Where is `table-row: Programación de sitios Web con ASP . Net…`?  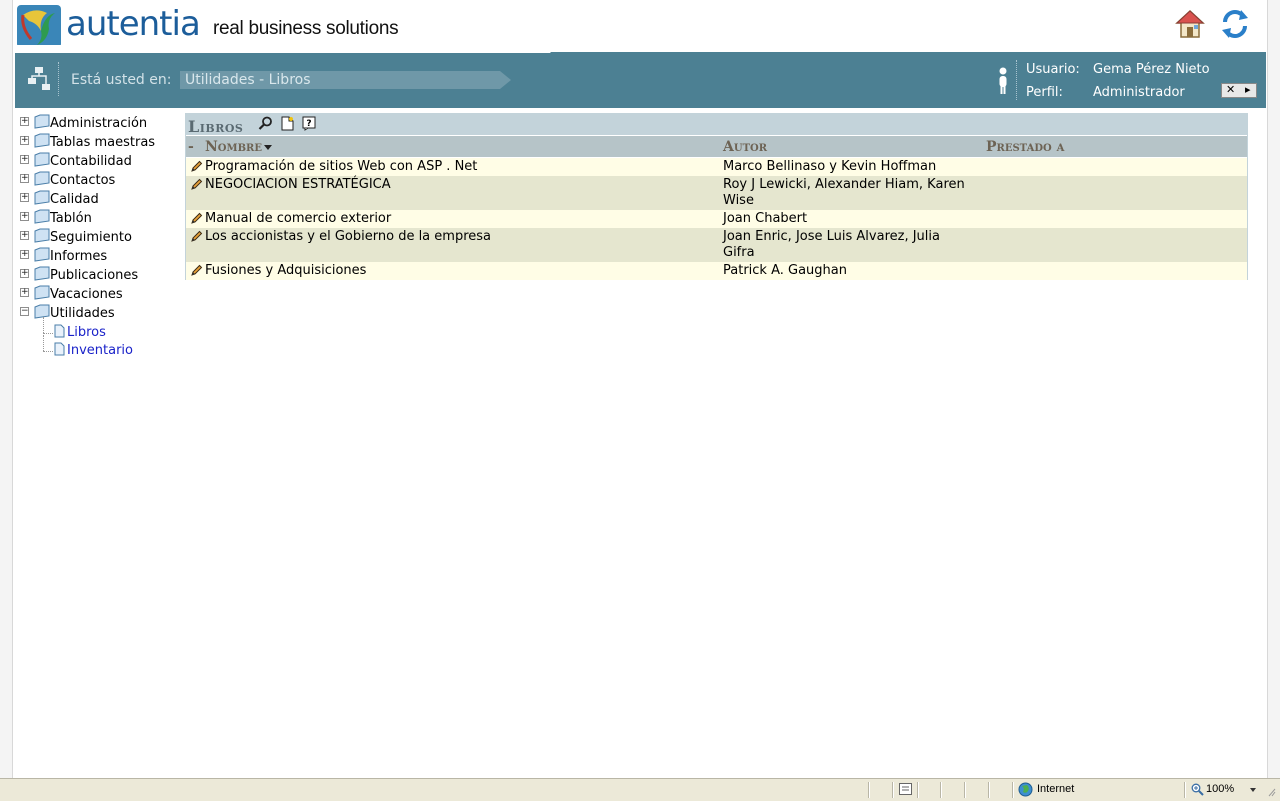
table-row: Programación de sitios Web con ASP . Net… is located at coordinates (716, 167).